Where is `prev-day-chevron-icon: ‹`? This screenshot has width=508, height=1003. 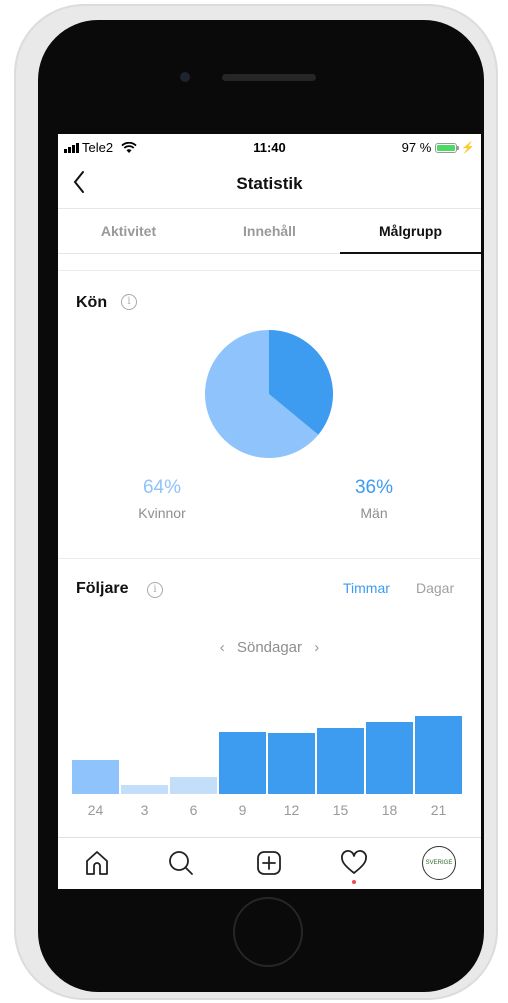 prev-day-chevron-icon: ‹ is located at coordinates (222, 647).